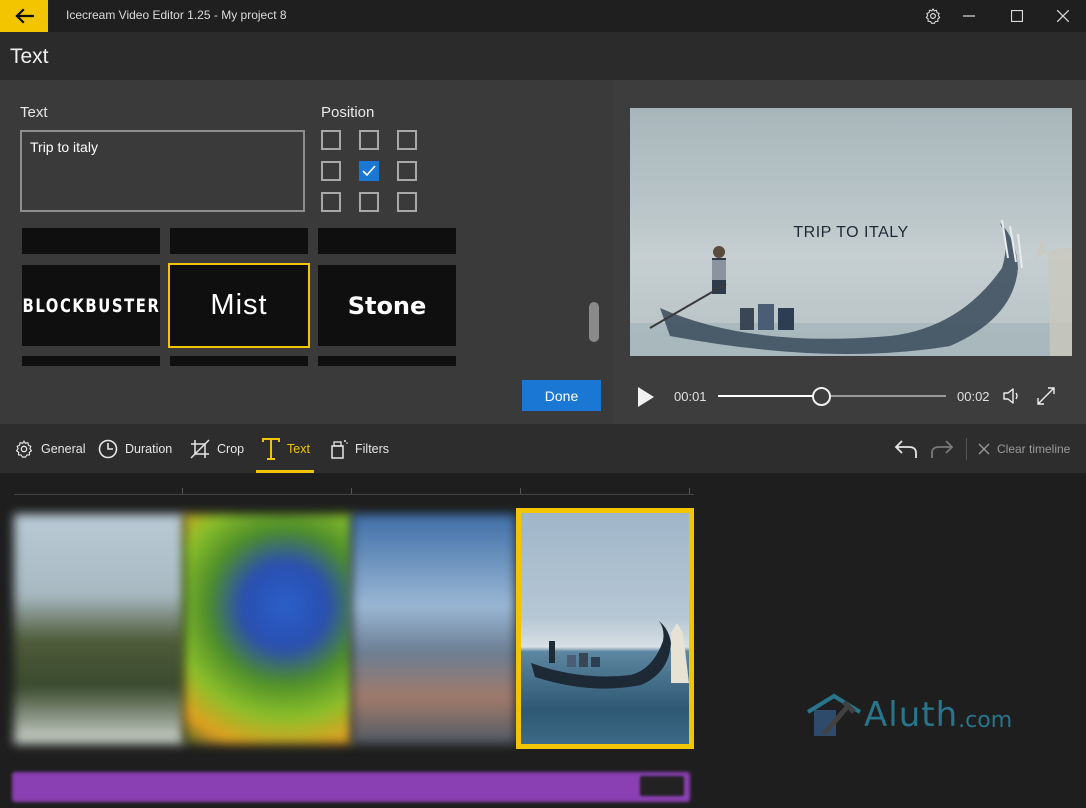 This screenshot has height=808, width=1086. I want to click on position-middle-right, so click(407, 171).